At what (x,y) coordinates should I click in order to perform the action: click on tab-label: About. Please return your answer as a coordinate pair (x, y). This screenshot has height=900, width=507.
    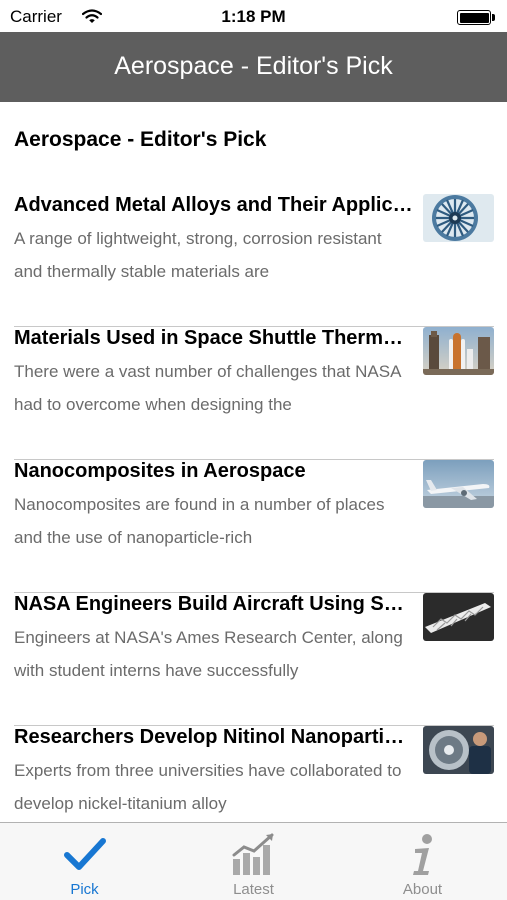
    Looking at the image, I should click on (422, 889).